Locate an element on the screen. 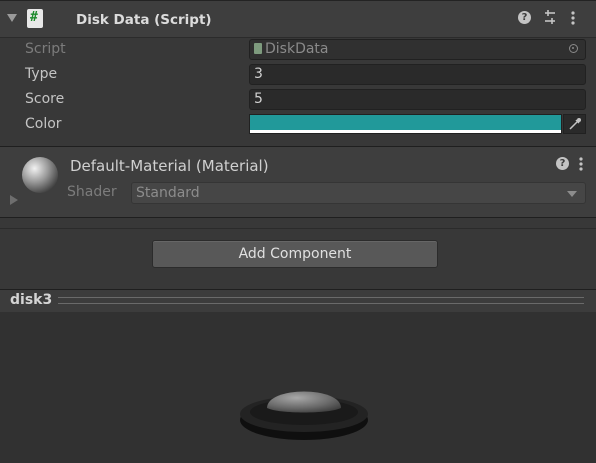  script-value: DiskData is located at coordinates (297, 49).